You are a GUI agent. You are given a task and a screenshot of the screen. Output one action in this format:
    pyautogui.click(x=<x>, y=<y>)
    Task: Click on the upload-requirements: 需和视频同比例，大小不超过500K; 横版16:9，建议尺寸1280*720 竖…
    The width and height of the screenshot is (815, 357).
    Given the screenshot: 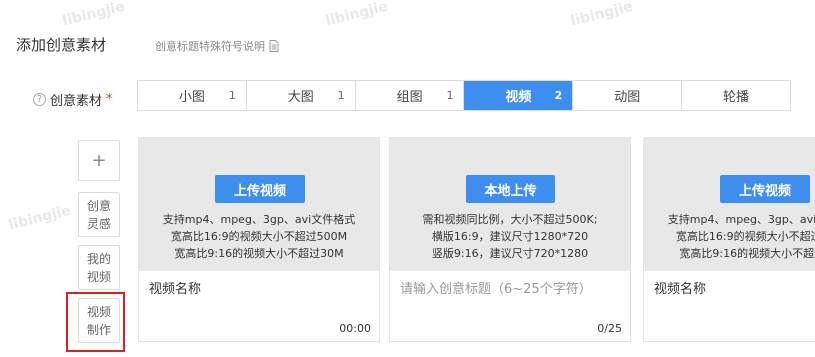 What is the action you would take?
    pyautogui.click(x=510, y=236)
    